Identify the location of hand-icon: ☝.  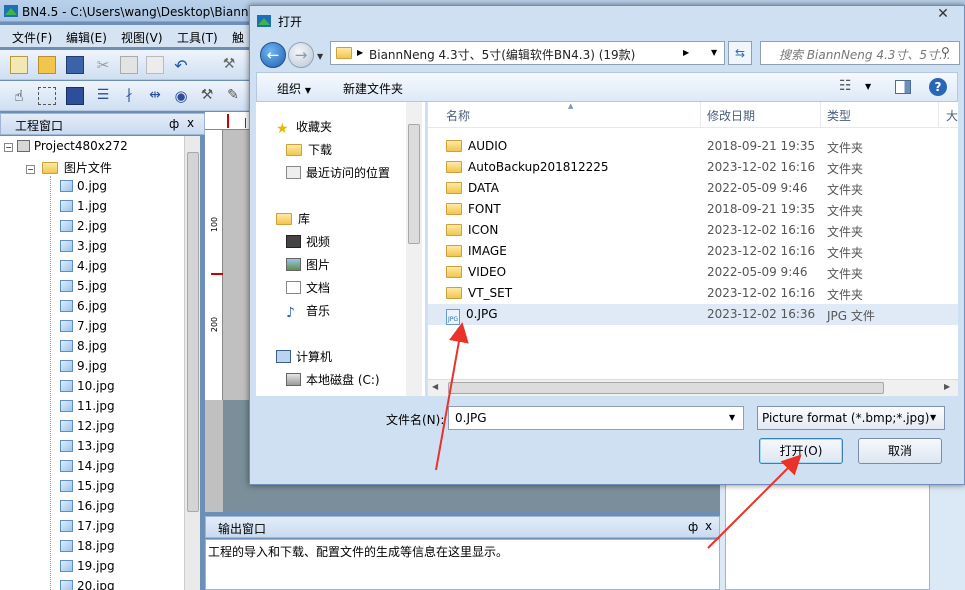
(19, 96).